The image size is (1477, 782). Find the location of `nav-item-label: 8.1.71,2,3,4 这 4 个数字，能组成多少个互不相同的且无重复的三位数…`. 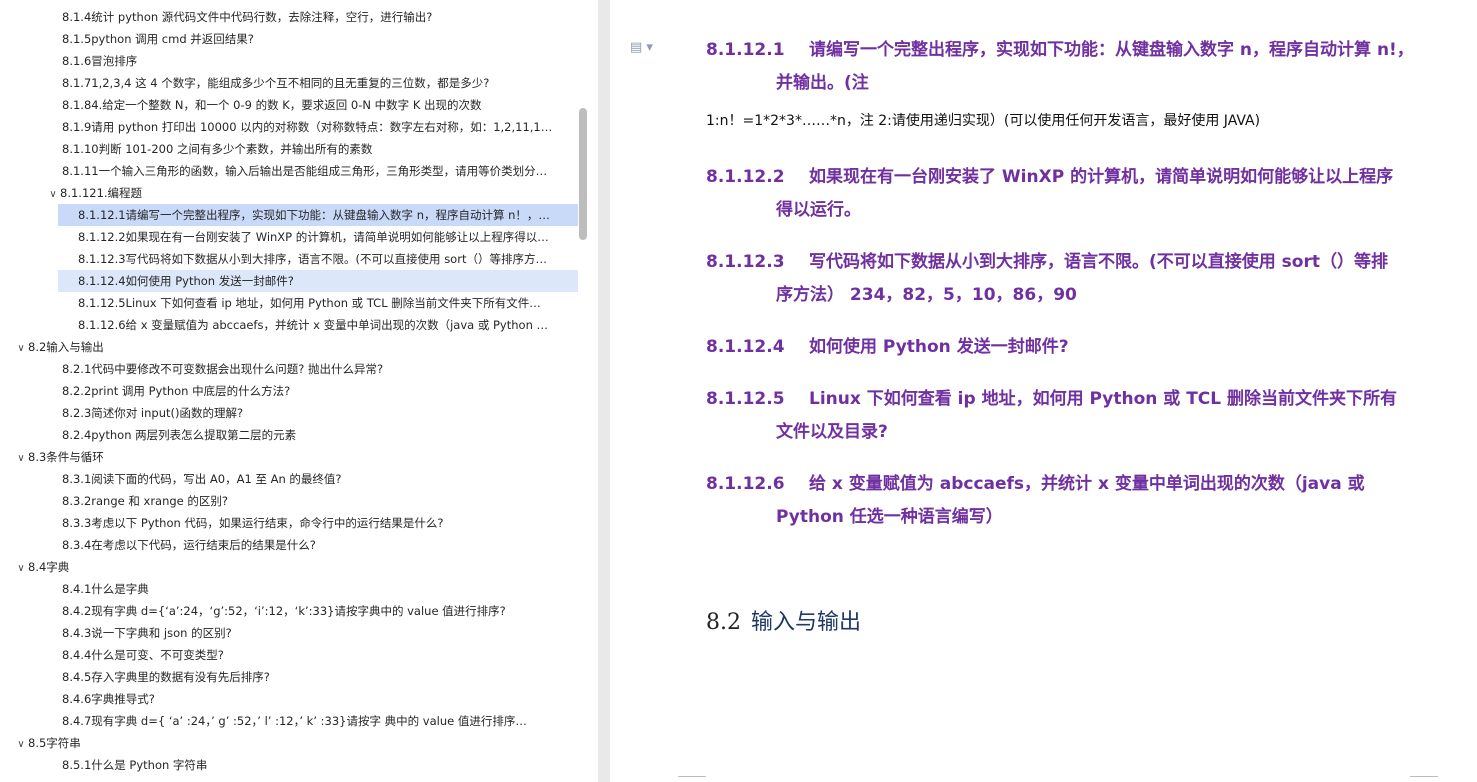

nav-item-label: 8.1.71,2,3,4 这 4 个数字，能组成多少个互不相同的且无重复的三位数… is located at coordinates (276, 83).